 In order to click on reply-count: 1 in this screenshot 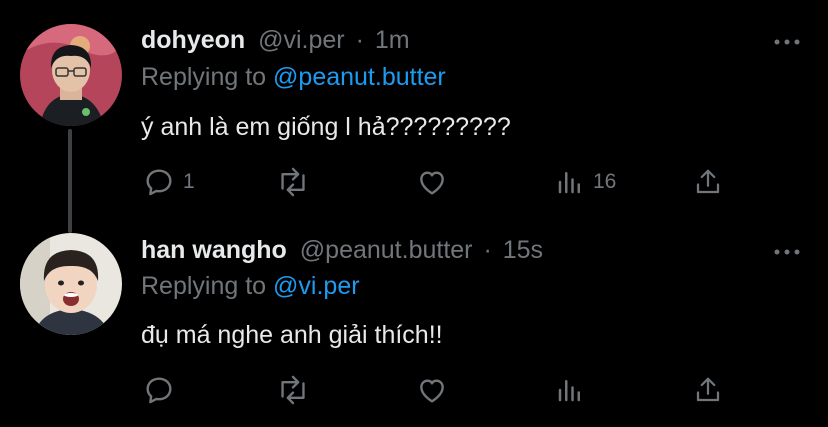, I will do `click(189, 181)`.